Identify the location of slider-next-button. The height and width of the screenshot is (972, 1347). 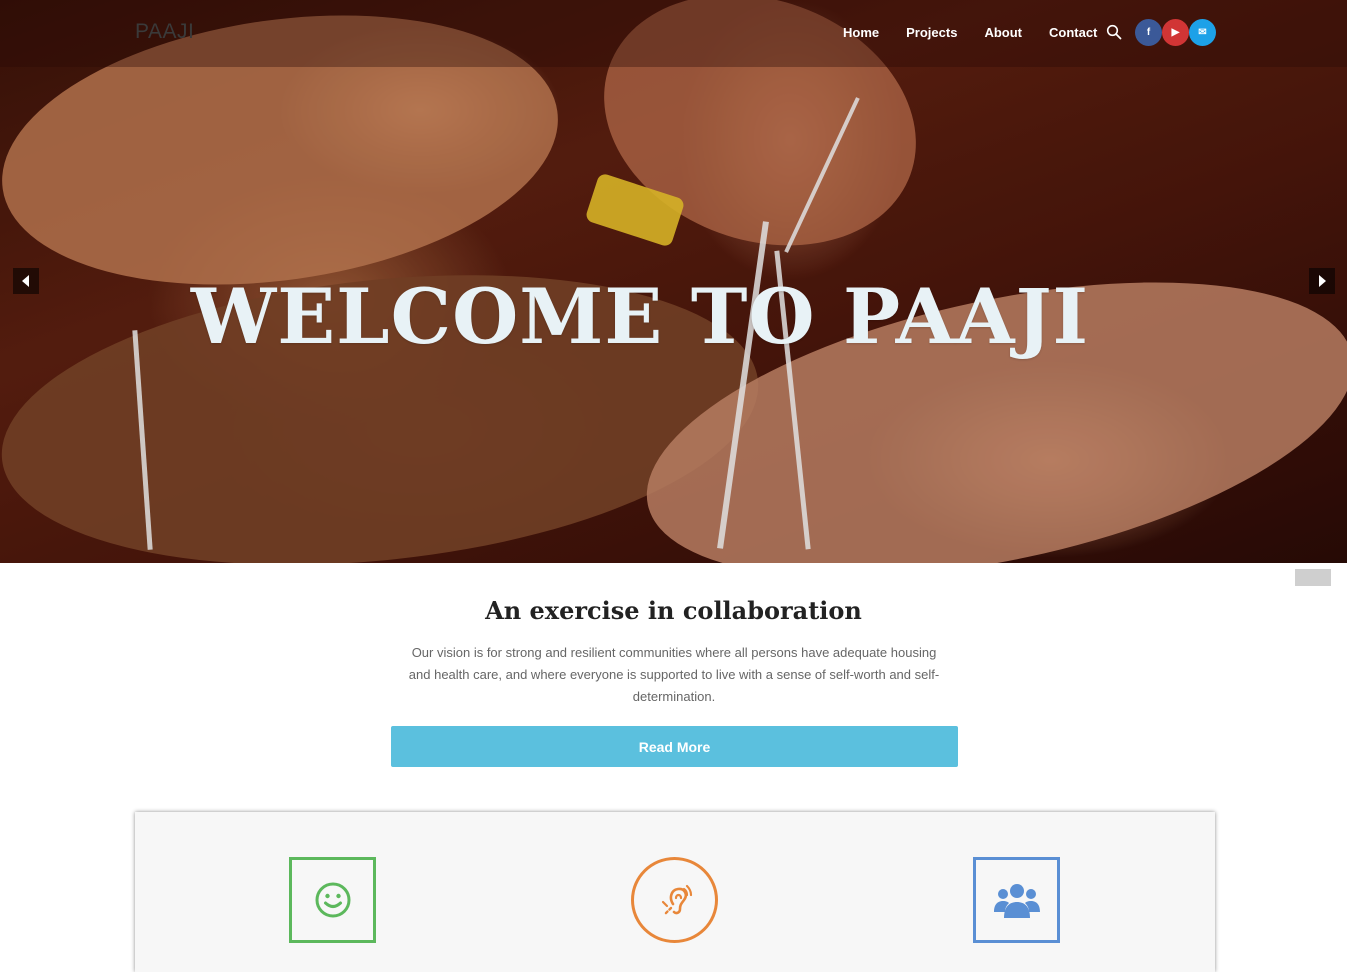
(1322, 281).